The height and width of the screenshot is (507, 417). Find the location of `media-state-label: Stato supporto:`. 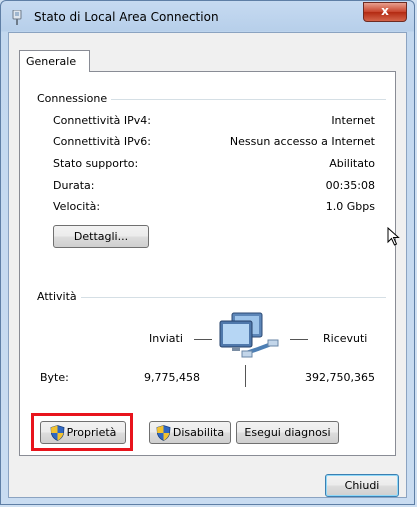

media-state-label: Stato supporto: is located at coordinates (96, 163).